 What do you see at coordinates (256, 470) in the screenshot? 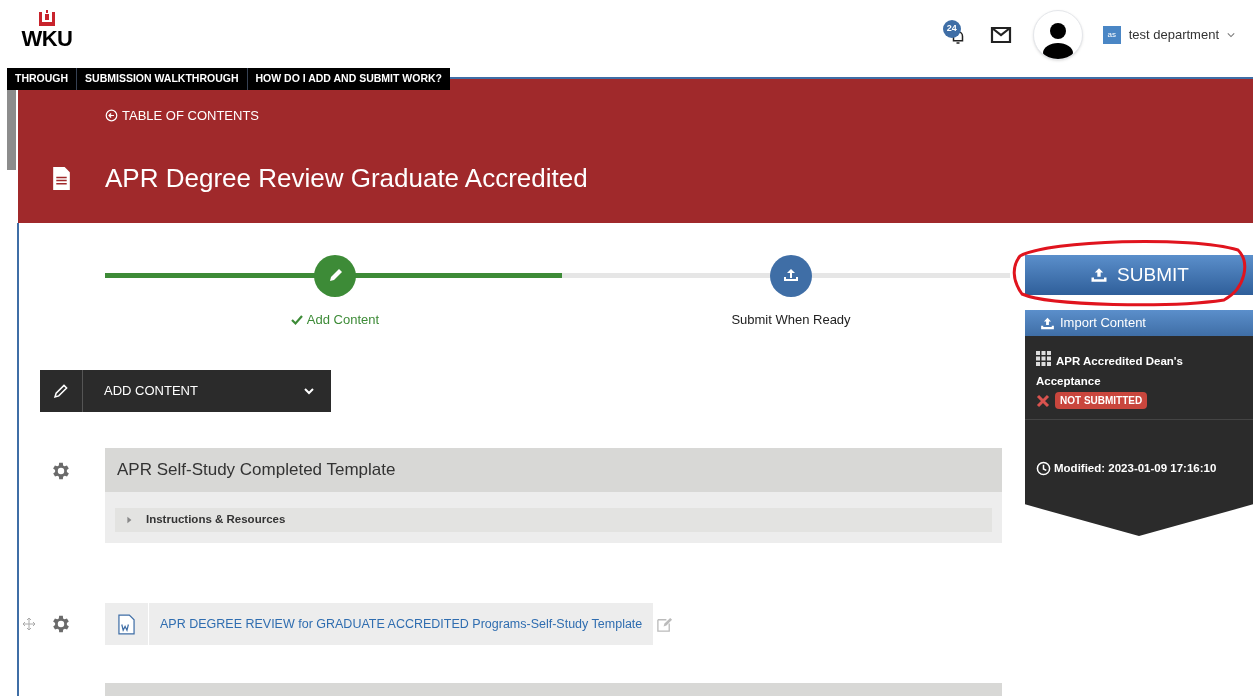
I see `section-title: APR Self-Study Completed Template` at bounding box center [256, 470].